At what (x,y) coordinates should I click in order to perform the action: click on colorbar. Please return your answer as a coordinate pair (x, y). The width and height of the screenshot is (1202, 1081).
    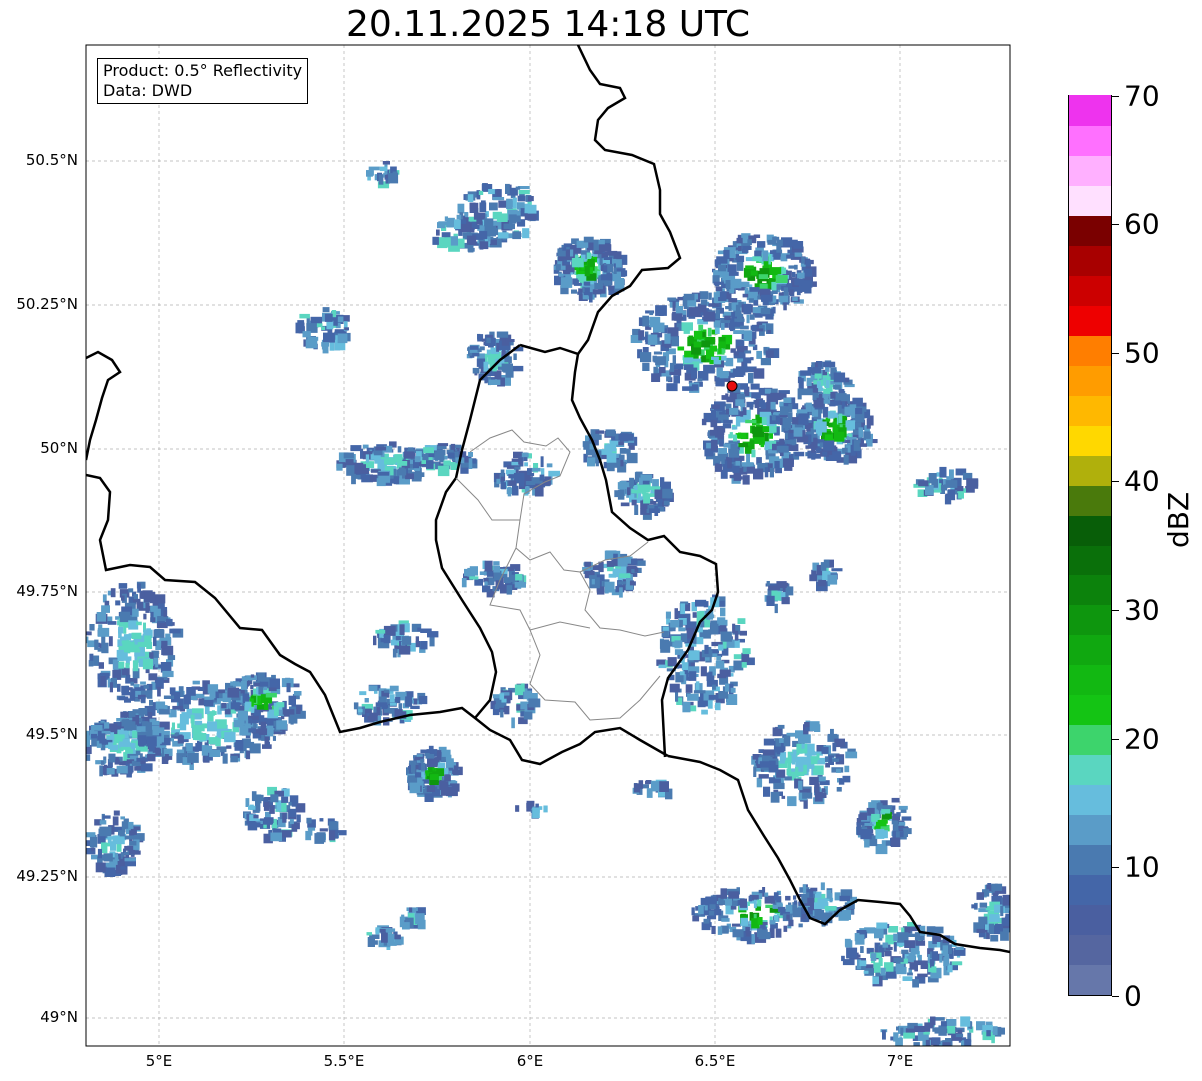
    Looking at the image, I should click on (1090, 545).